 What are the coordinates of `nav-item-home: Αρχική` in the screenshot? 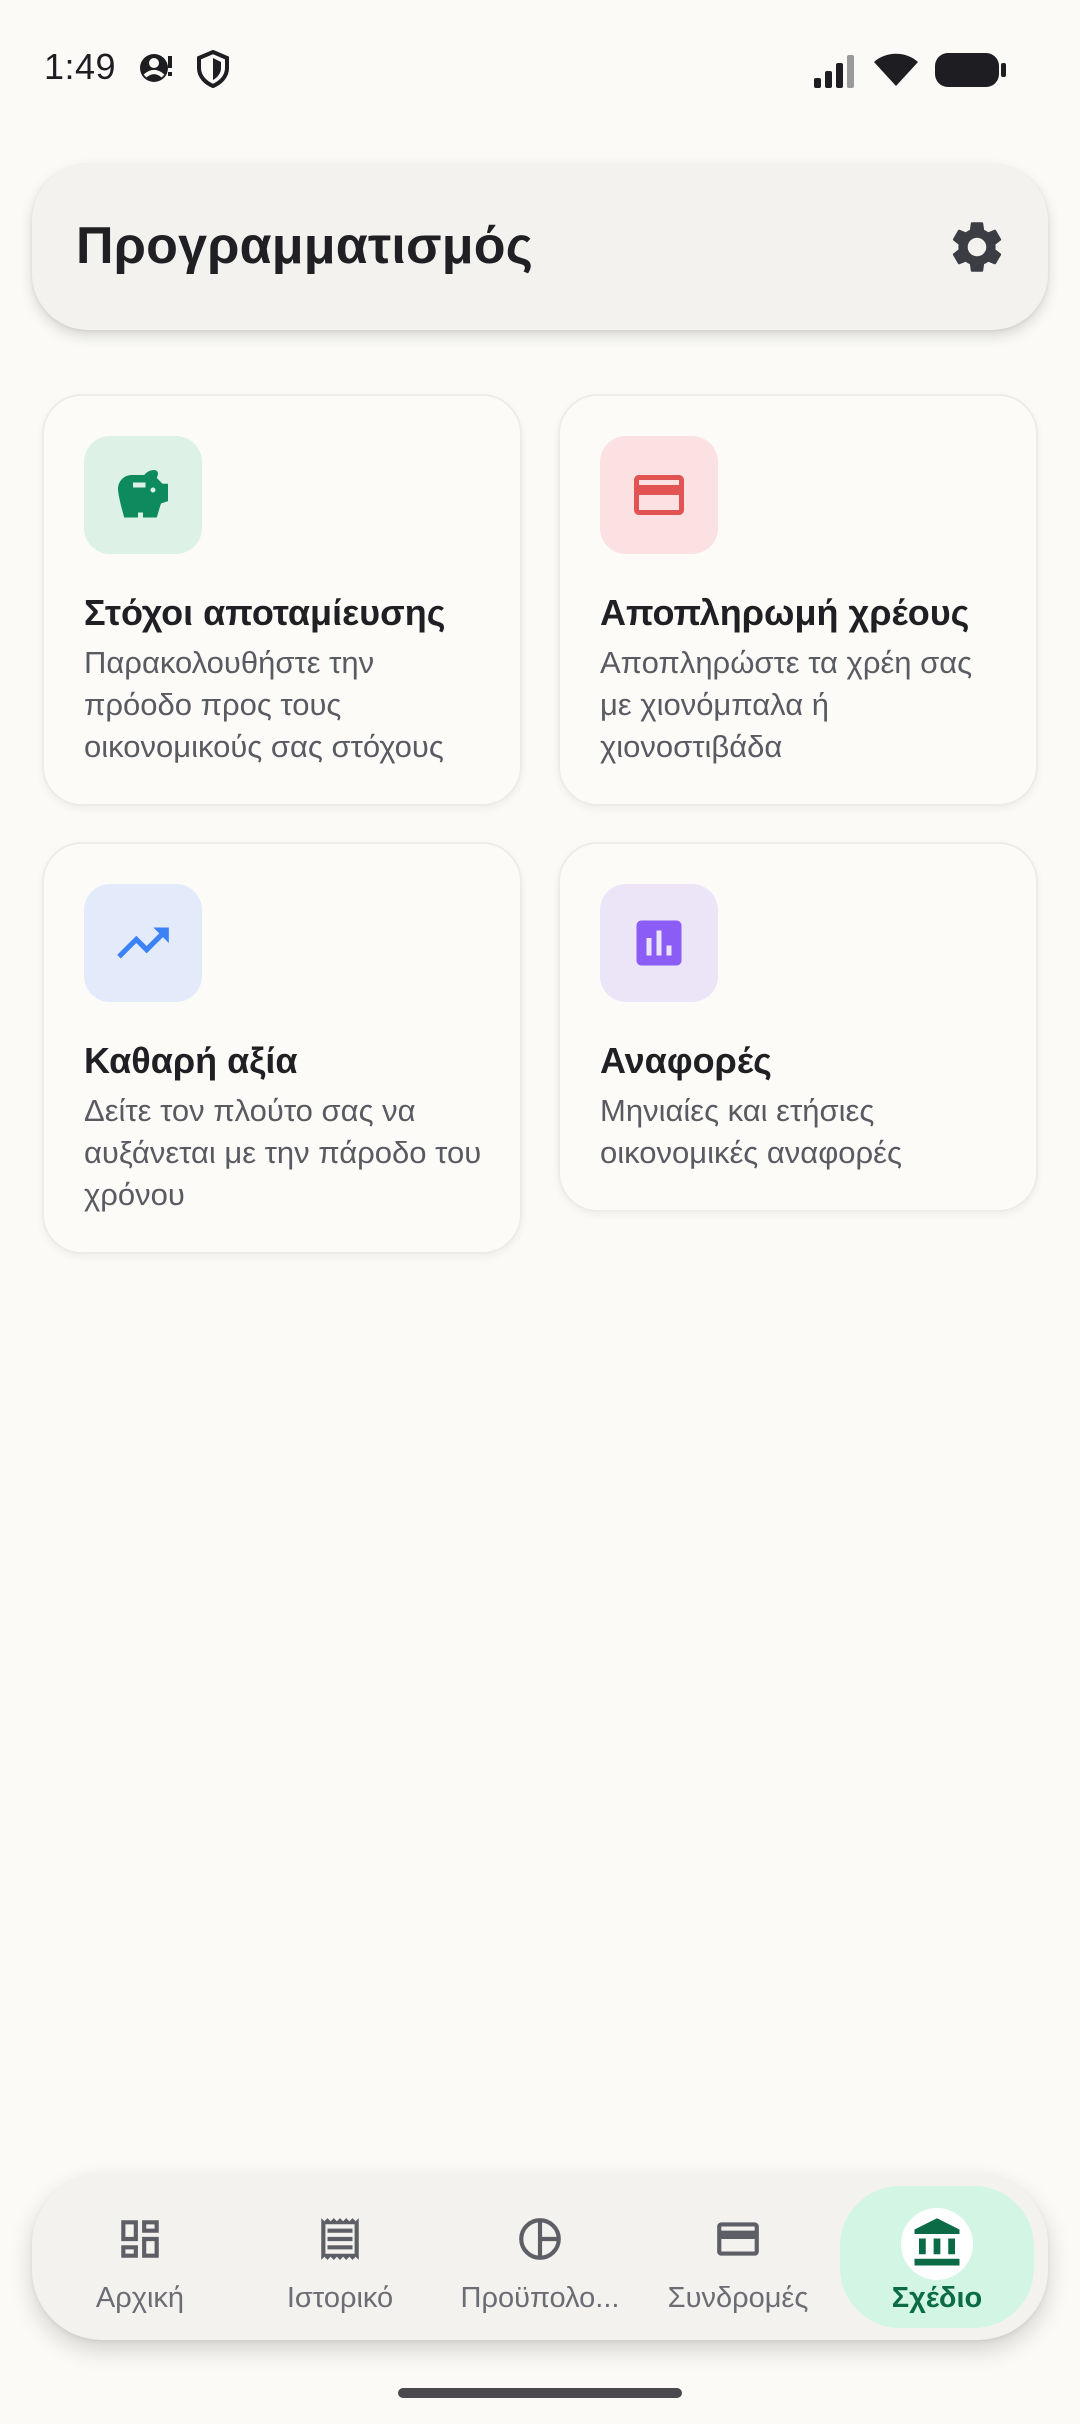 It's located at (140, 2257).